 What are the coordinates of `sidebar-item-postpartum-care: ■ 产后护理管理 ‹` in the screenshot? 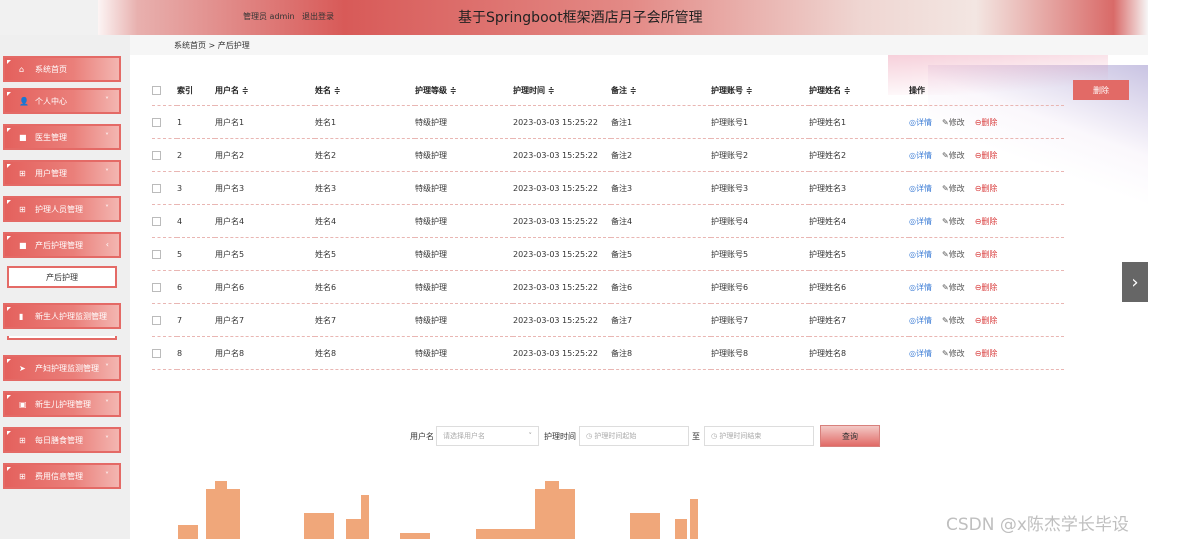 It's located at (62, 245).